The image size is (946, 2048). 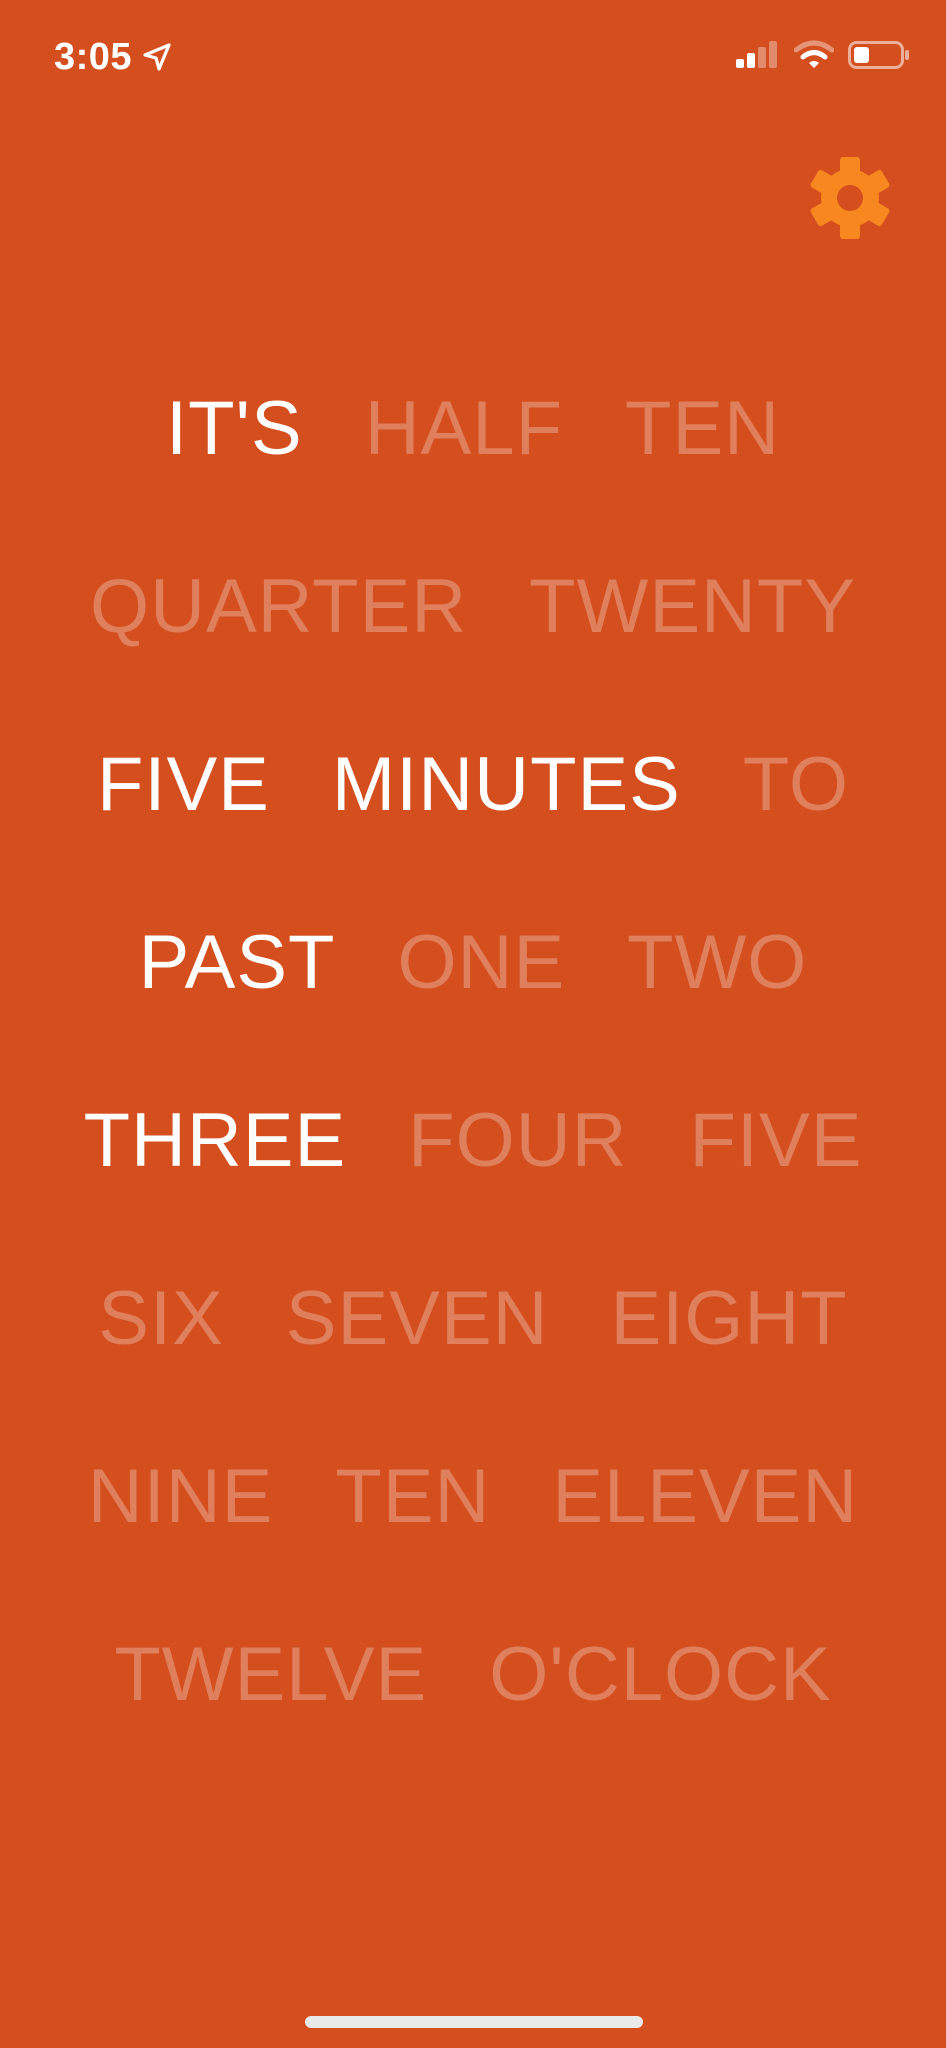 I want to click on word-oclock: O'CLOCK, so click(x=660, y=1674).